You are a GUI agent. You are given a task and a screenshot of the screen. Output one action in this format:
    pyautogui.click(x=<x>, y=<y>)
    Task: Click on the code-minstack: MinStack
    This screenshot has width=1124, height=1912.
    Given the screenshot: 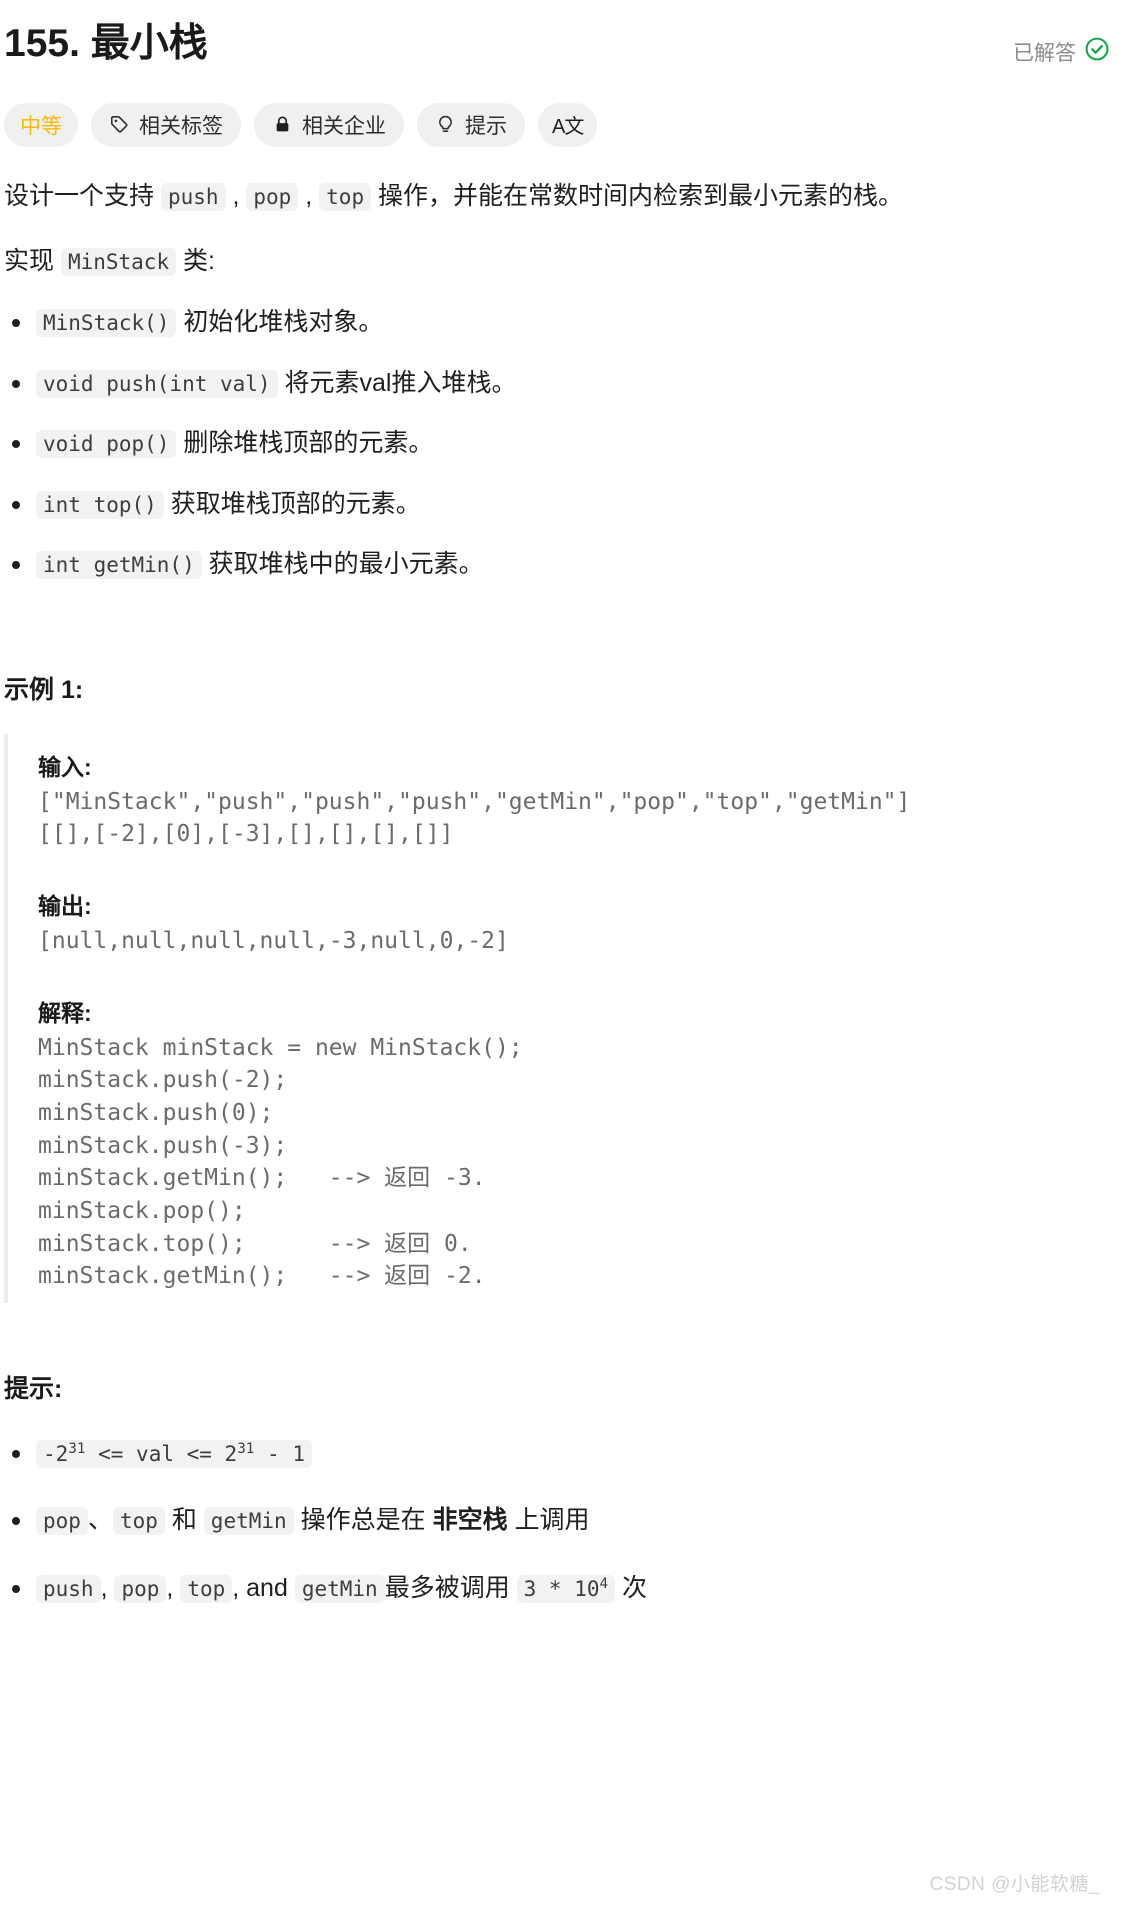 What is the action you would take?
    pyautogui.click(x=118, y=261)
    